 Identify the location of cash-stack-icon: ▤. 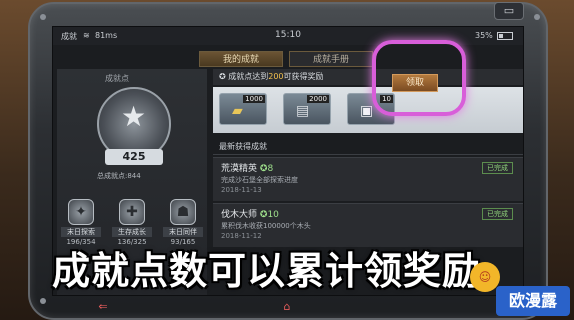
(303, 111).